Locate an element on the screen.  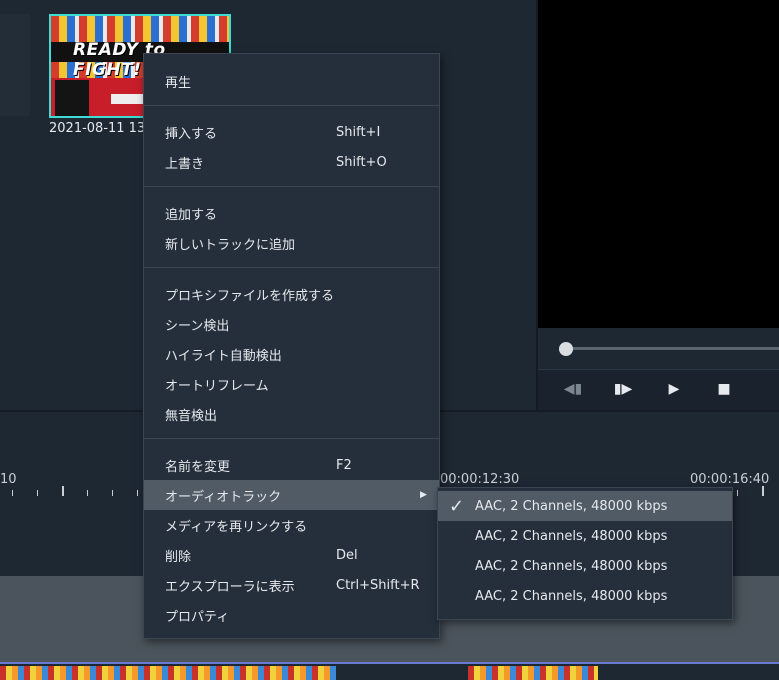
submenu-arrow-icon: ▶ is located at coordinates (423, 495).